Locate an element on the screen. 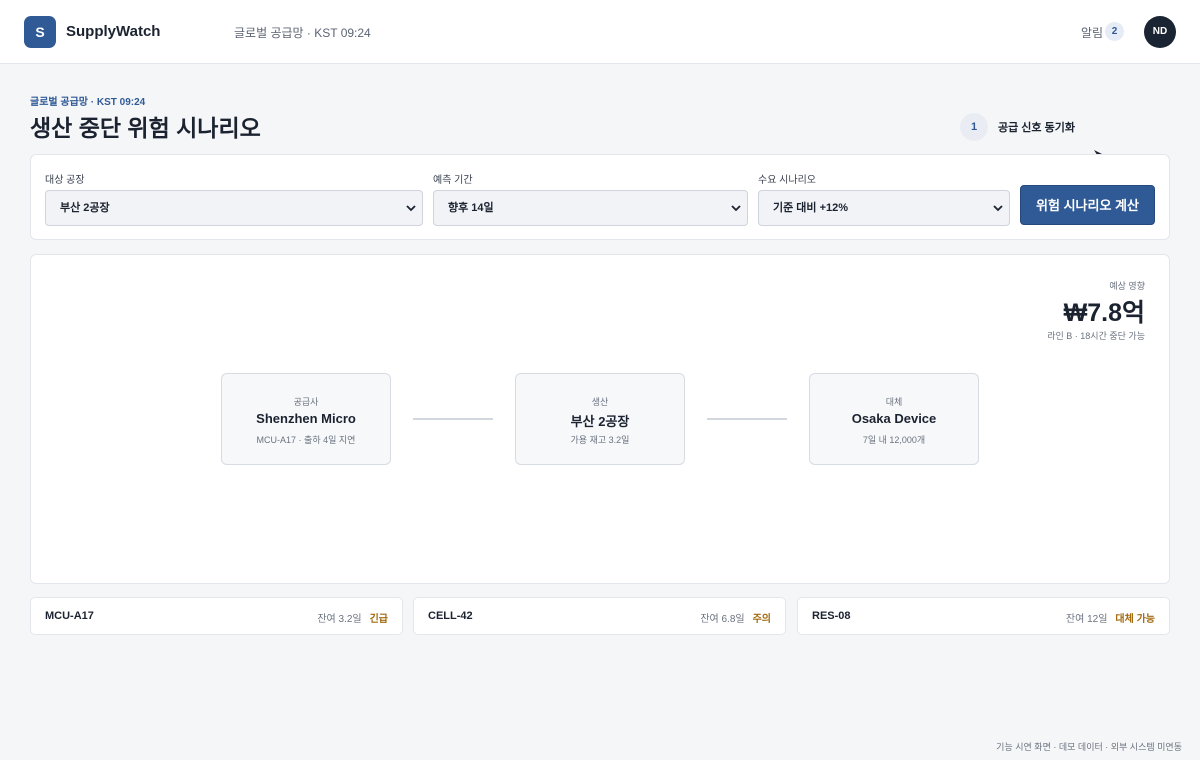 This screenshot has width=1200, height=760. app-logo: S is located at coordinates (40, 32).